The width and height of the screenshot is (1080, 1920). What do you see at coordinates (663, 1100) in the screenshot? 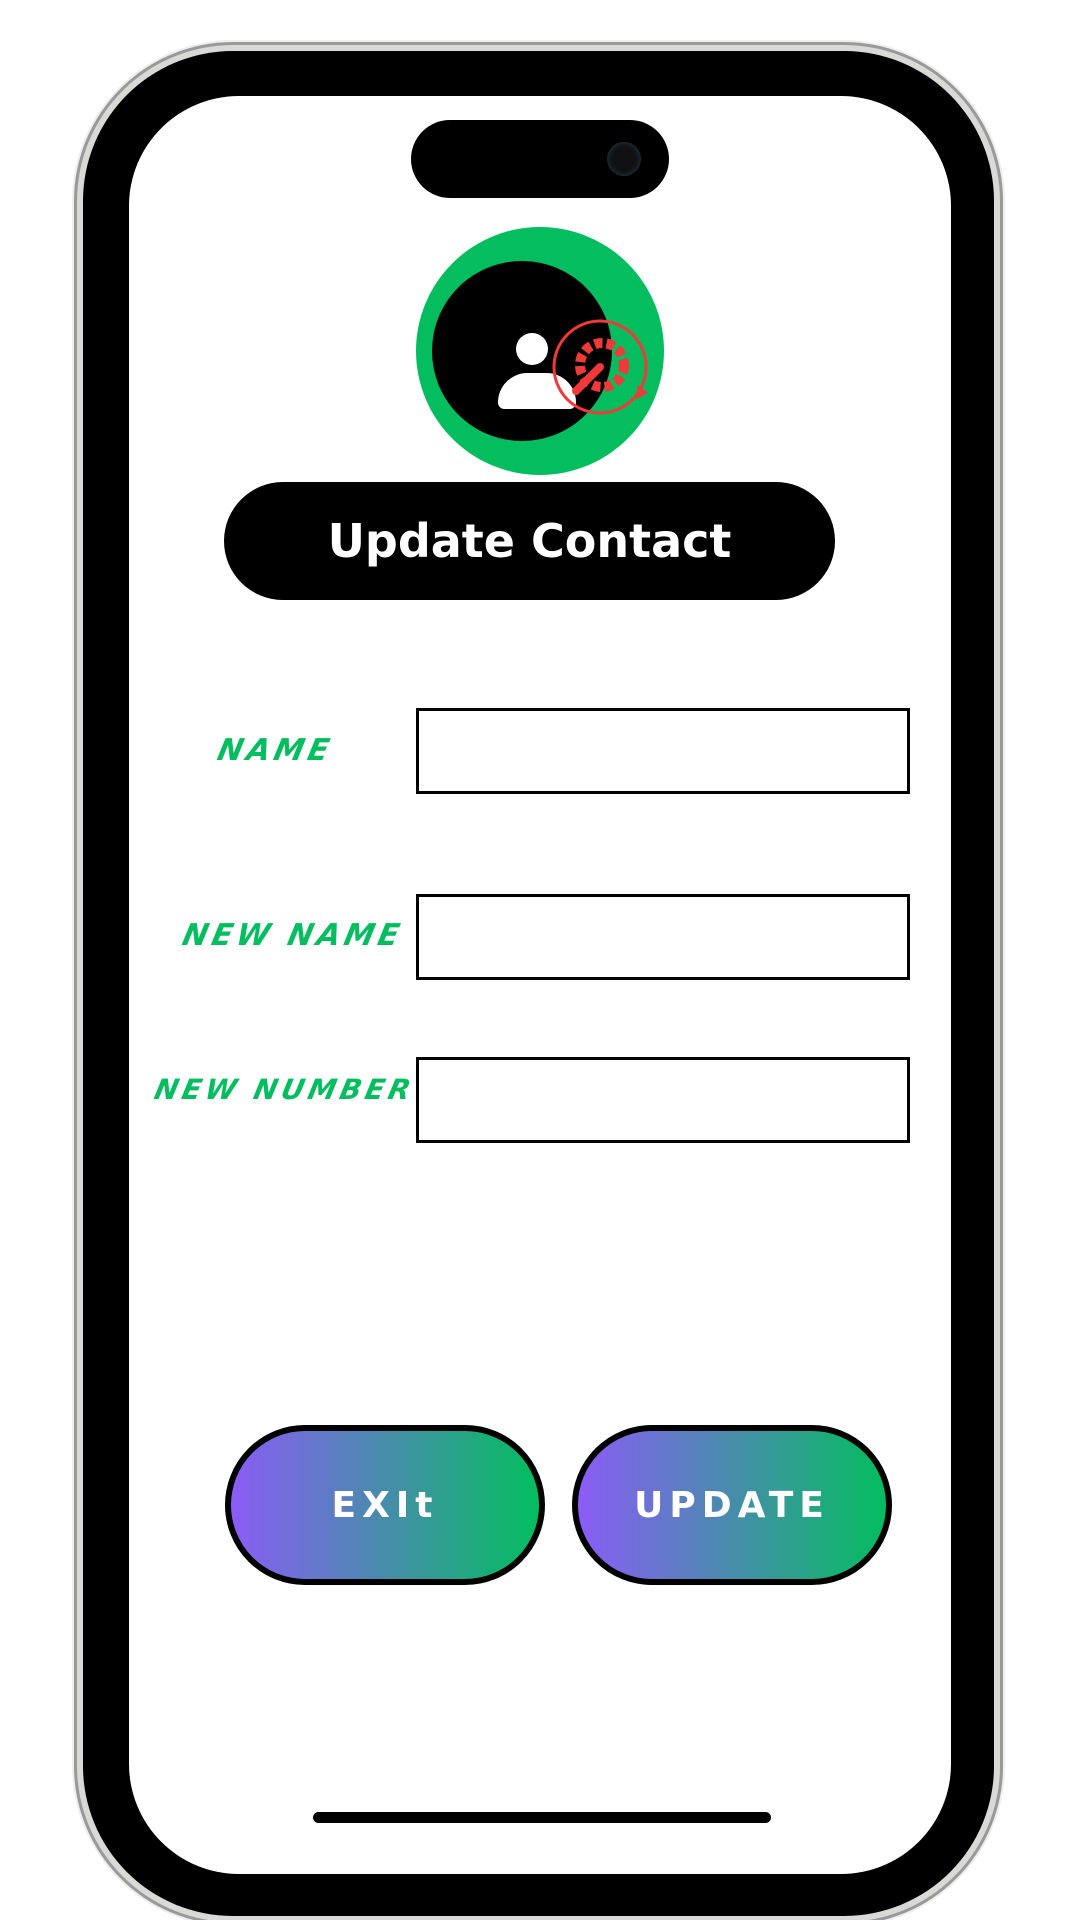
I see `new-number-input` at bounding box center [663, 1100].